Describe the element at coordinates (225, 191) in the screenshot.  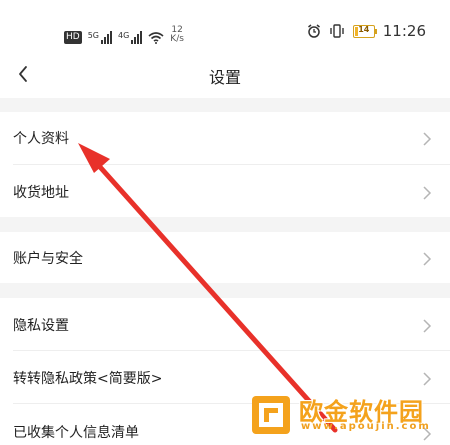
I see `settings-item-address: 收货地址` at that location.